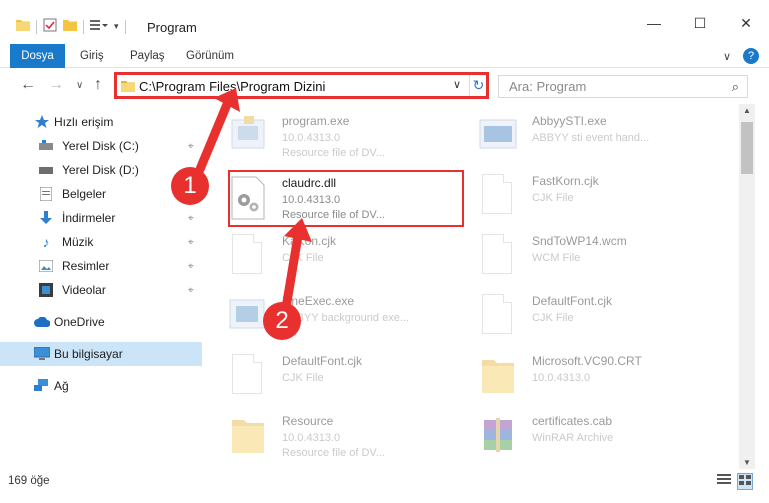 This screenshot has width=769, height=503. I want to click on view-buttons, so click(735, 481).